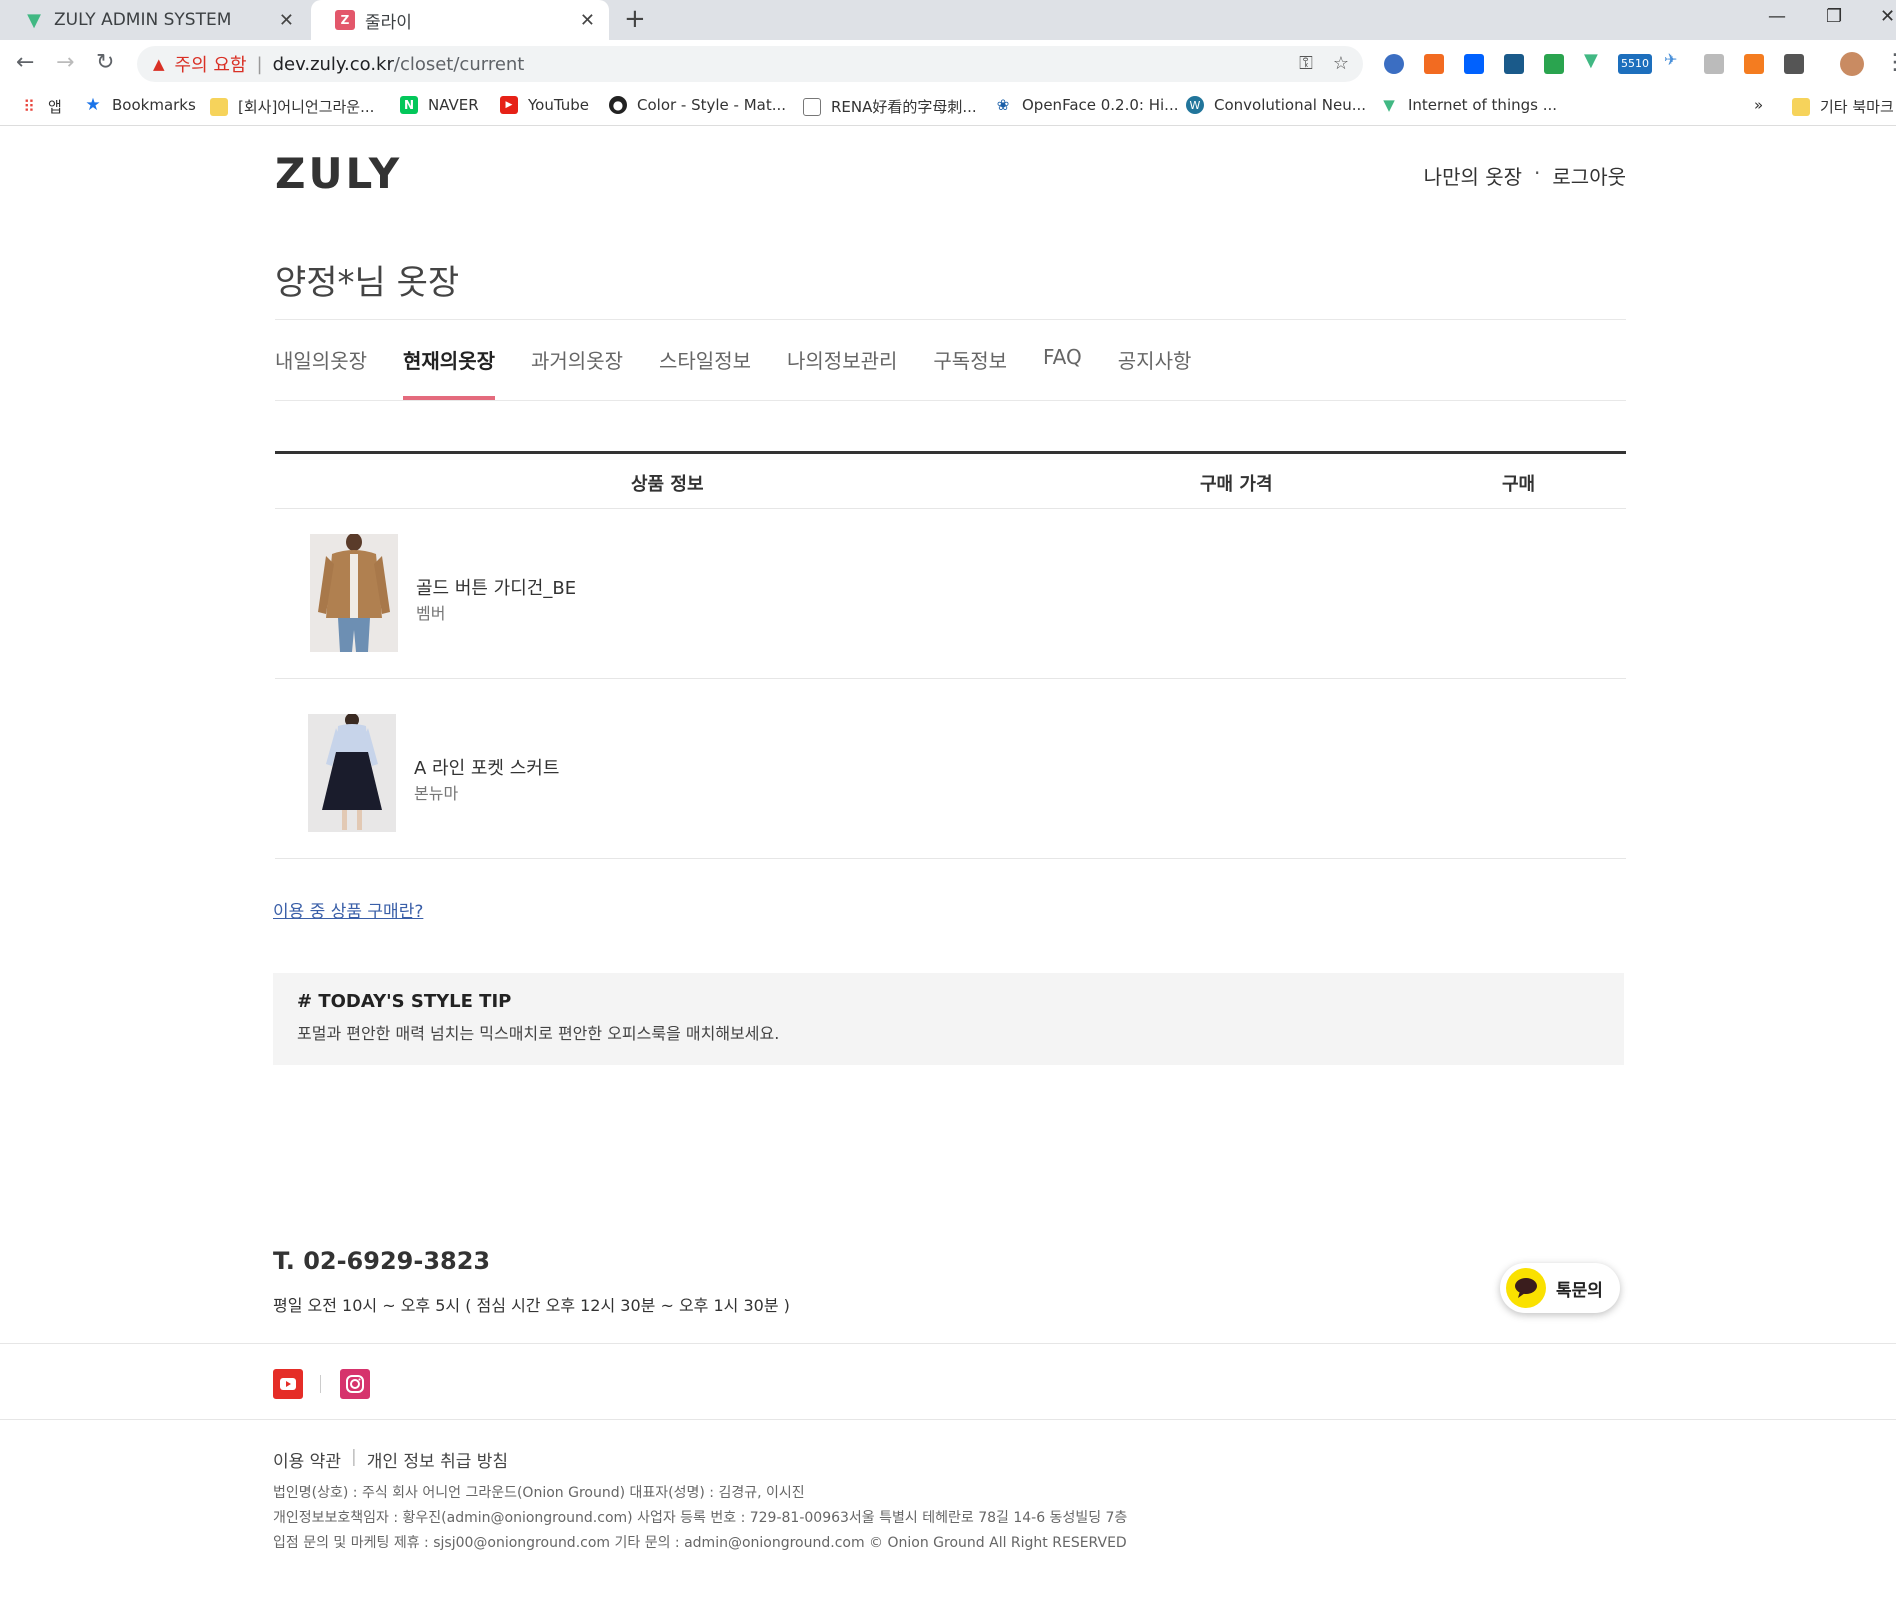 The image size is (1896, 1607). What do you see at coordinates (1434, 64) in the screenshot?
I see `ex-extension-icon` at bounding box center [1434, 64].